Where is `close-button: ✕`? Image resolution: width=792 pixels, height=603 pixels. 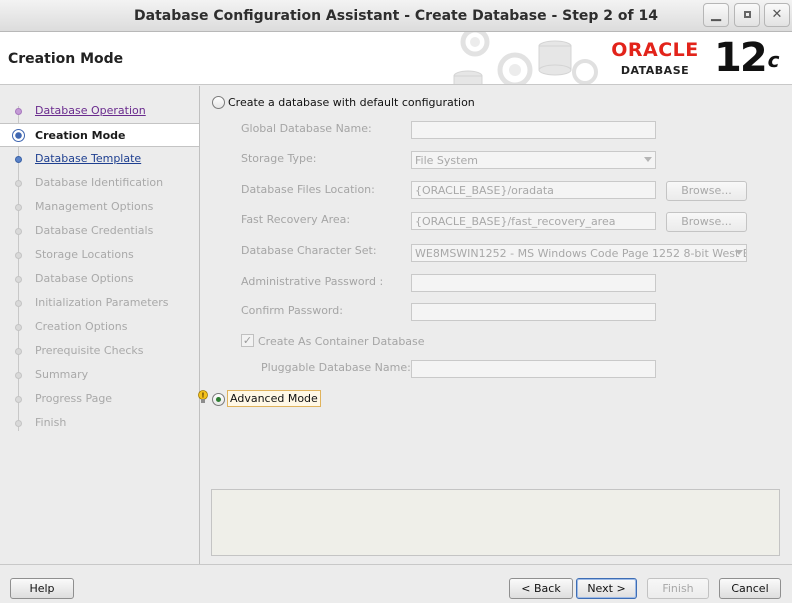
close-button: ✕ is located at coordinates (777, 15).